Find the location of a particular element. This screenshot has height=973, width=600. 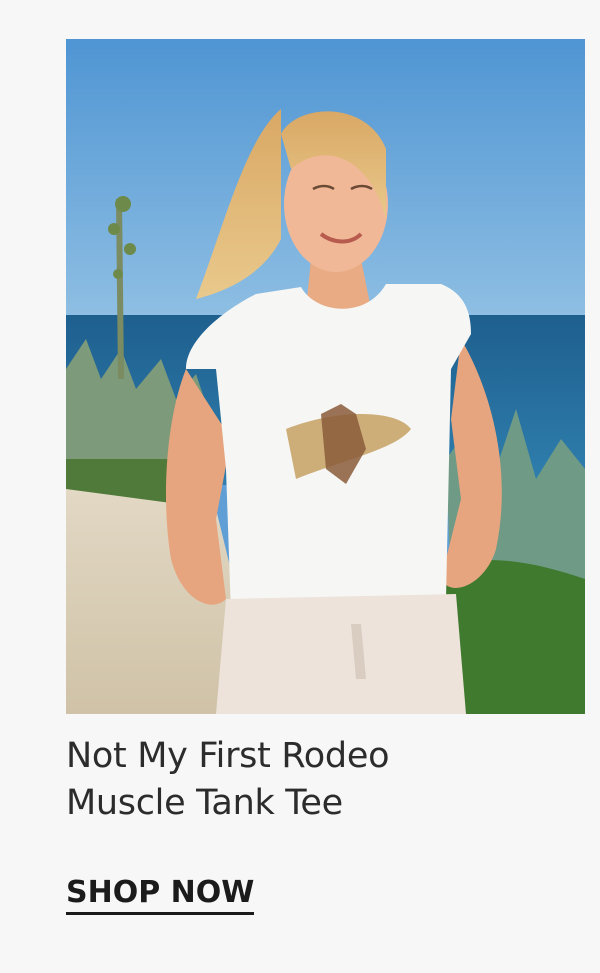

shop-now-link: SHOP NOW is located at coordinates (160, 894).